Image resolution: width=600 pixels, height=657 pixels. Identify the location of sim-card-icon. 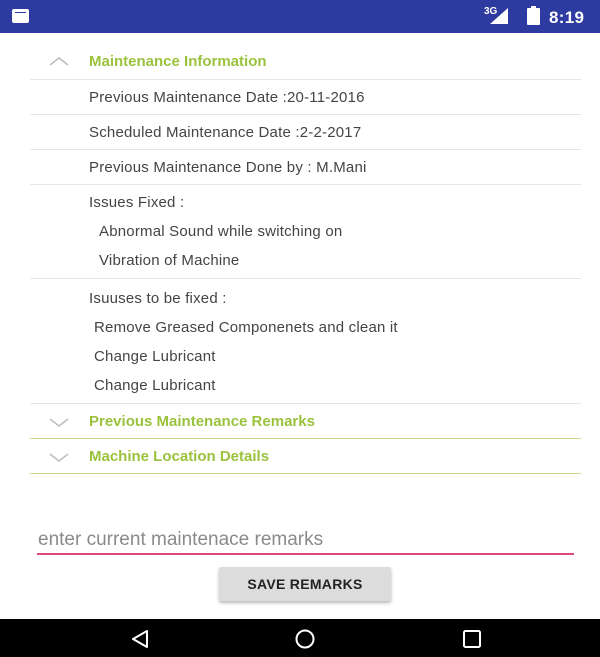
(20, 16).